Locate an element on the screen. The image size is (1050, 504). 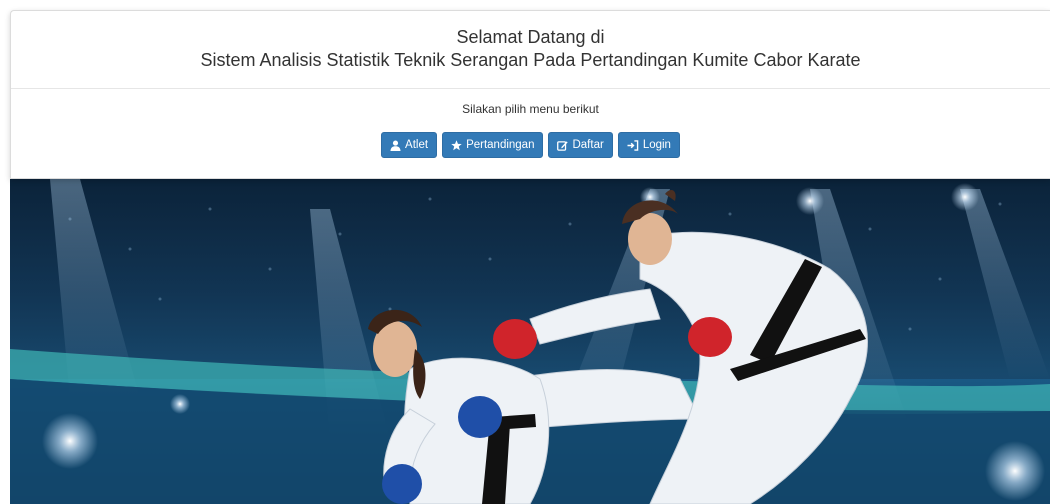
welcome-title: Selamat Datang di is located at coordinates (530, 37).